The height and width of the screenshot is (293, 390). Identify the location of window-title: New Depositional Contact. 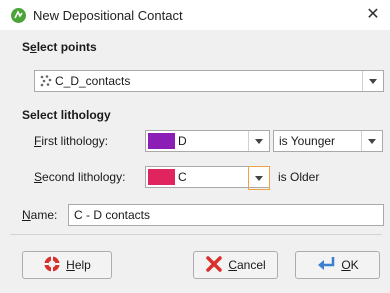
(108, 15).